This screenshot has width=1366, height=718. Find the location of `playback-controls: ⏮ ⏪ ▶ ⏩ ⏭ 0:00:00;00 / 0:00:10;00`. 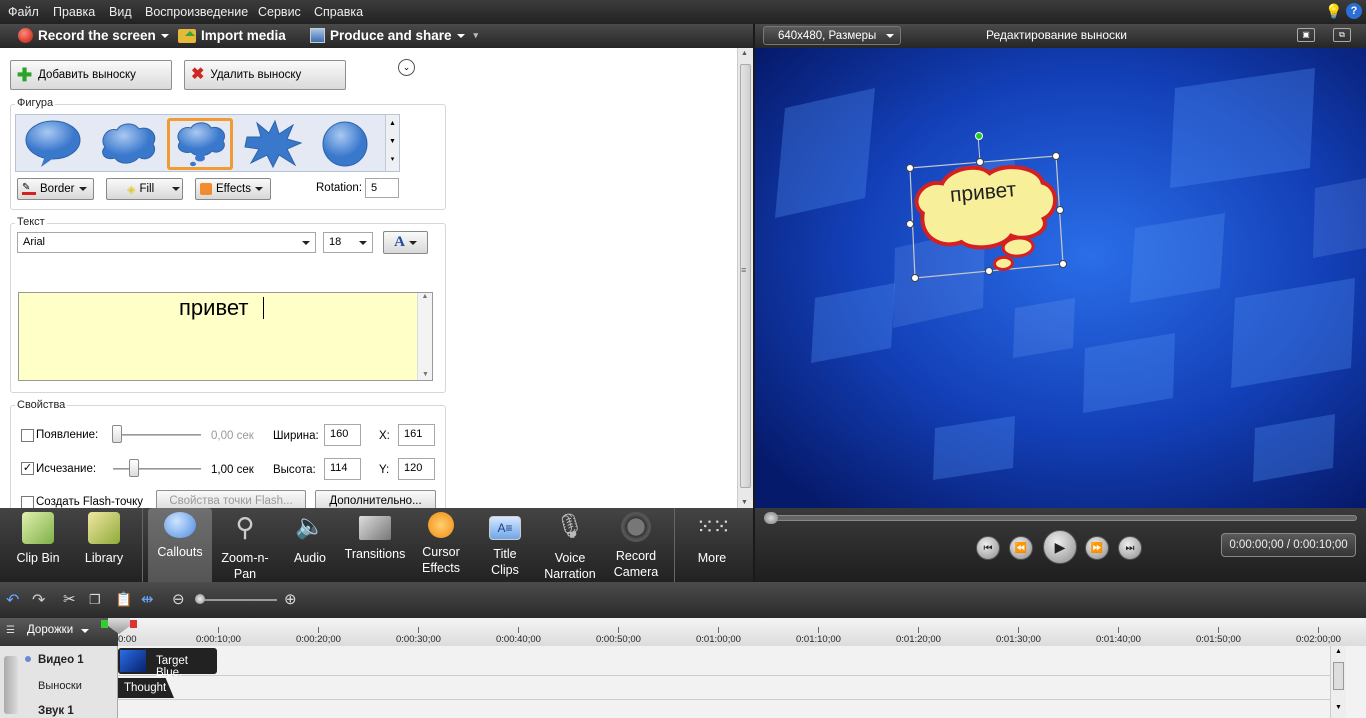

playback-controls: ⏮ ⏪ ▶ ⏩ ⏭ 0:00:00;00 / 0:00:10;00 is located at coordinates (1060, 545).